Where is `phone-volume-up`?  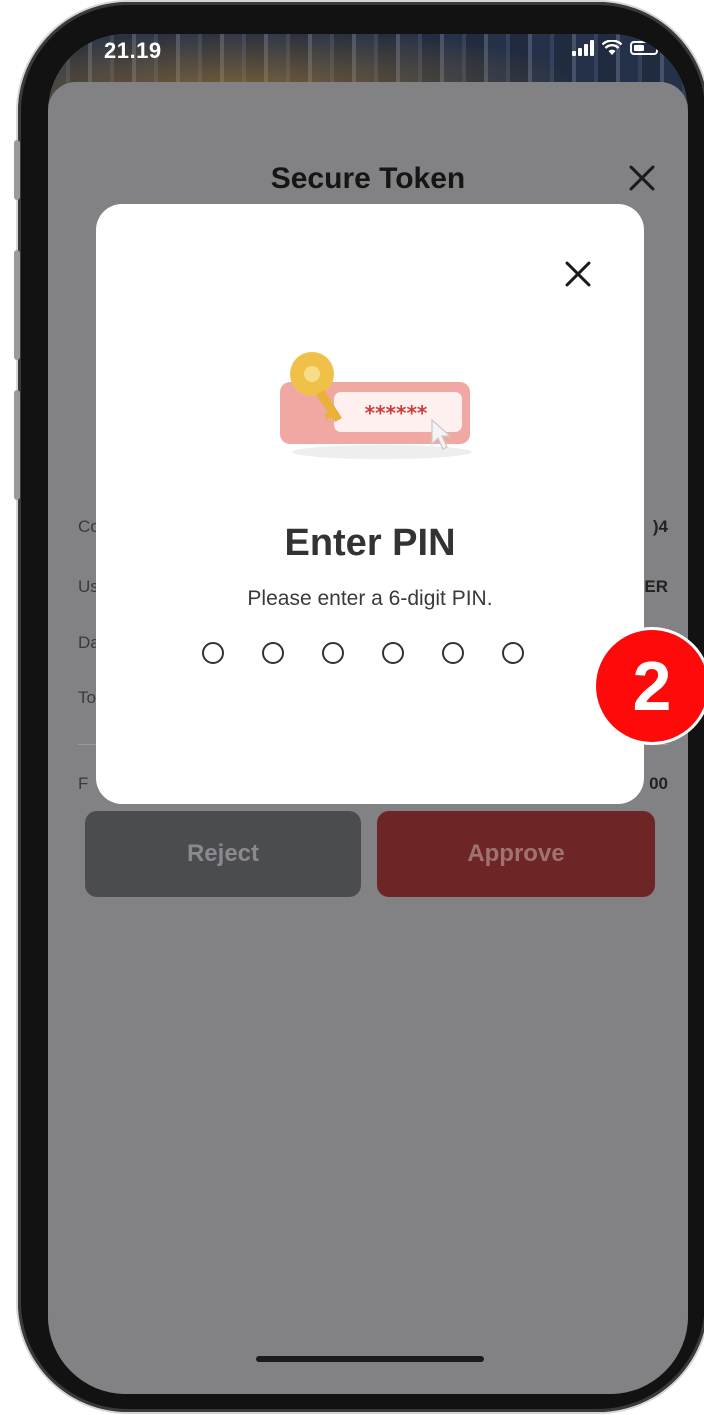 phone-volume-up is located at coordinates (17, 305).